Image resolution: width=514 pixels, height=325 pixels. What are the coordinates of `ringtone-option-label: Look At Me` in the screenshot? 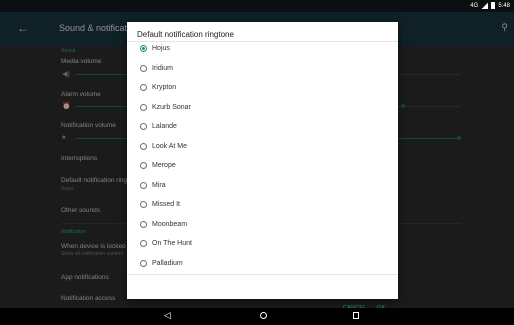 It's located at (170, 146).